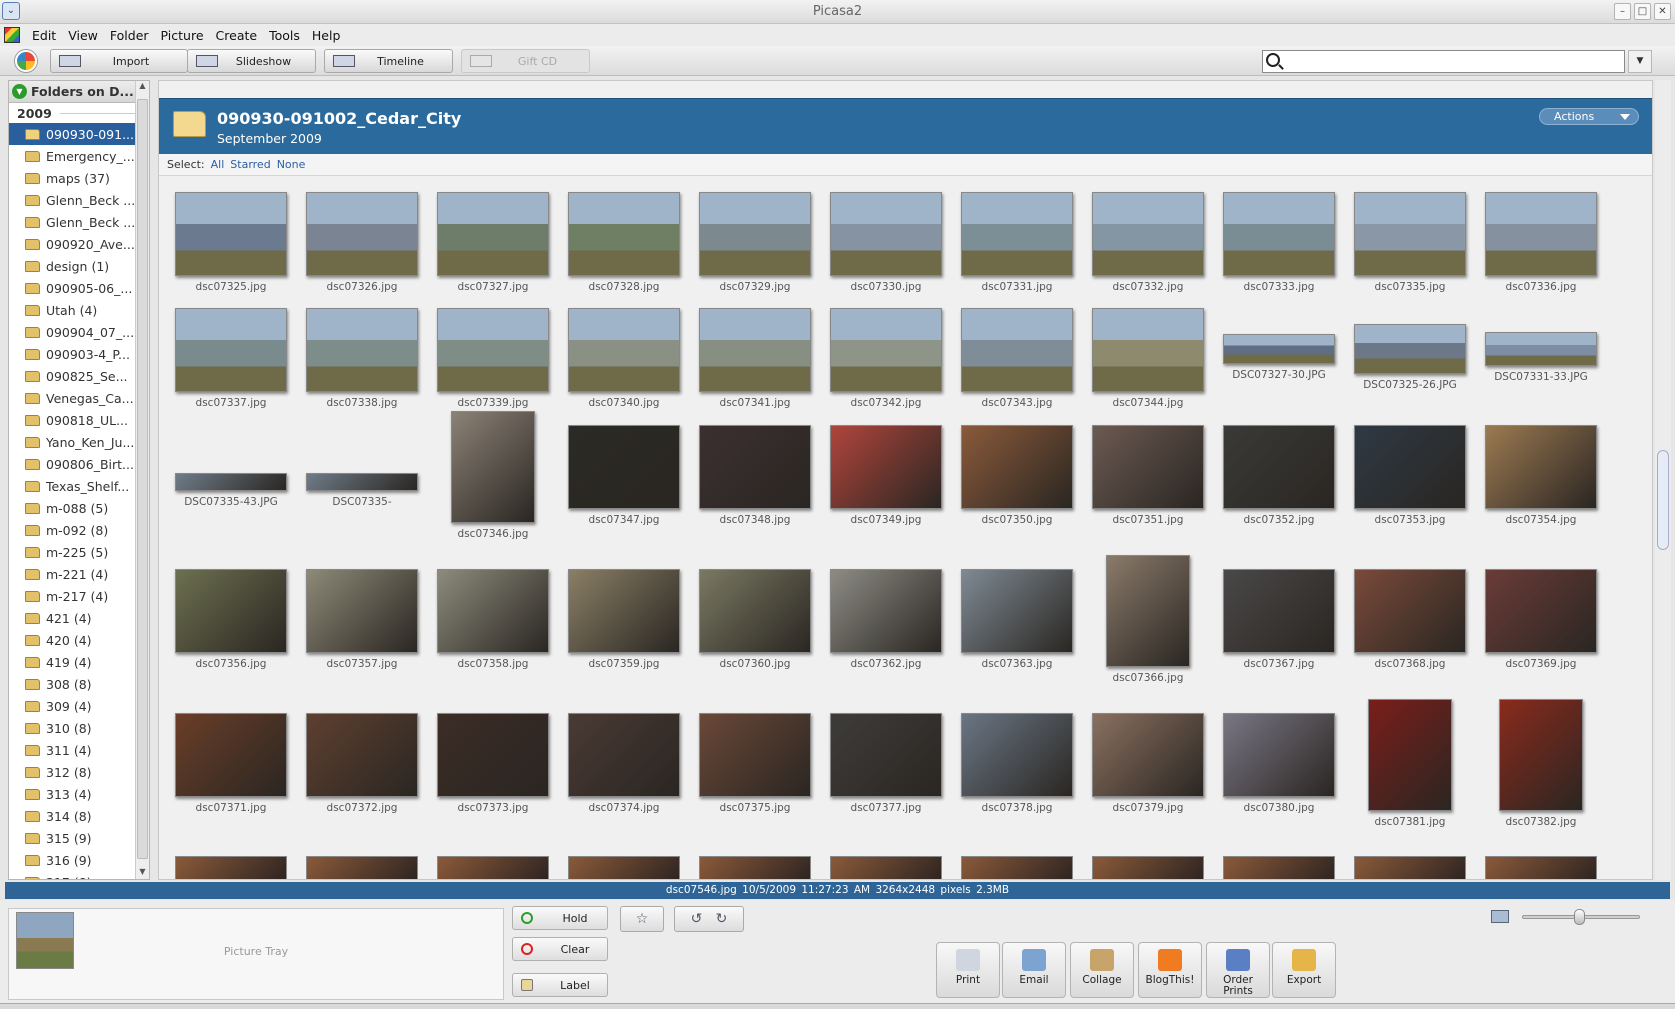 The width and height of the screenshot is (1675, 1009). Describe the element at coordinates (79, 178) in the screenshot. I see `folder-list-item: maps (37)` at that location.